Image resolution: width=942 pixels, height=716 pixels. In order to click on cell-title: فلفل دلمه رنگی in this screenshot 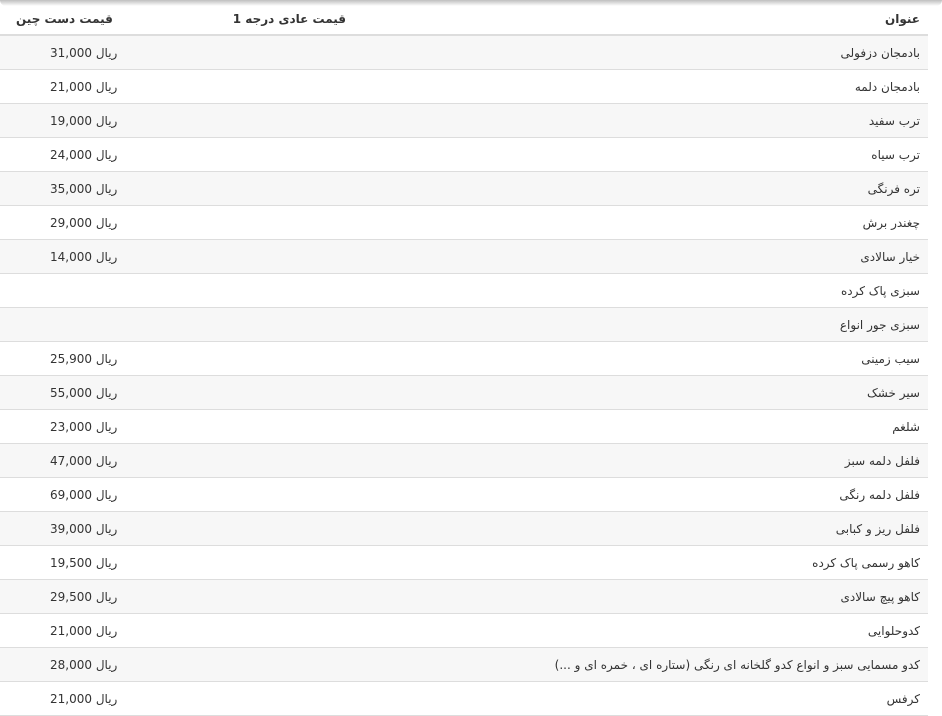, I will do `click(637, 494)`.